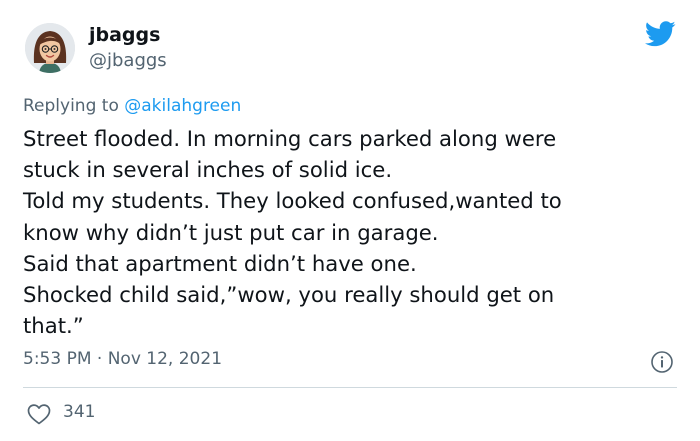 This screenshot has width=700, height=441. What do you see at coordinates (182, 106) in the screenshot?
I see `reply-to-handle-link: @akilahgreen` at bounding box center [182, 106].